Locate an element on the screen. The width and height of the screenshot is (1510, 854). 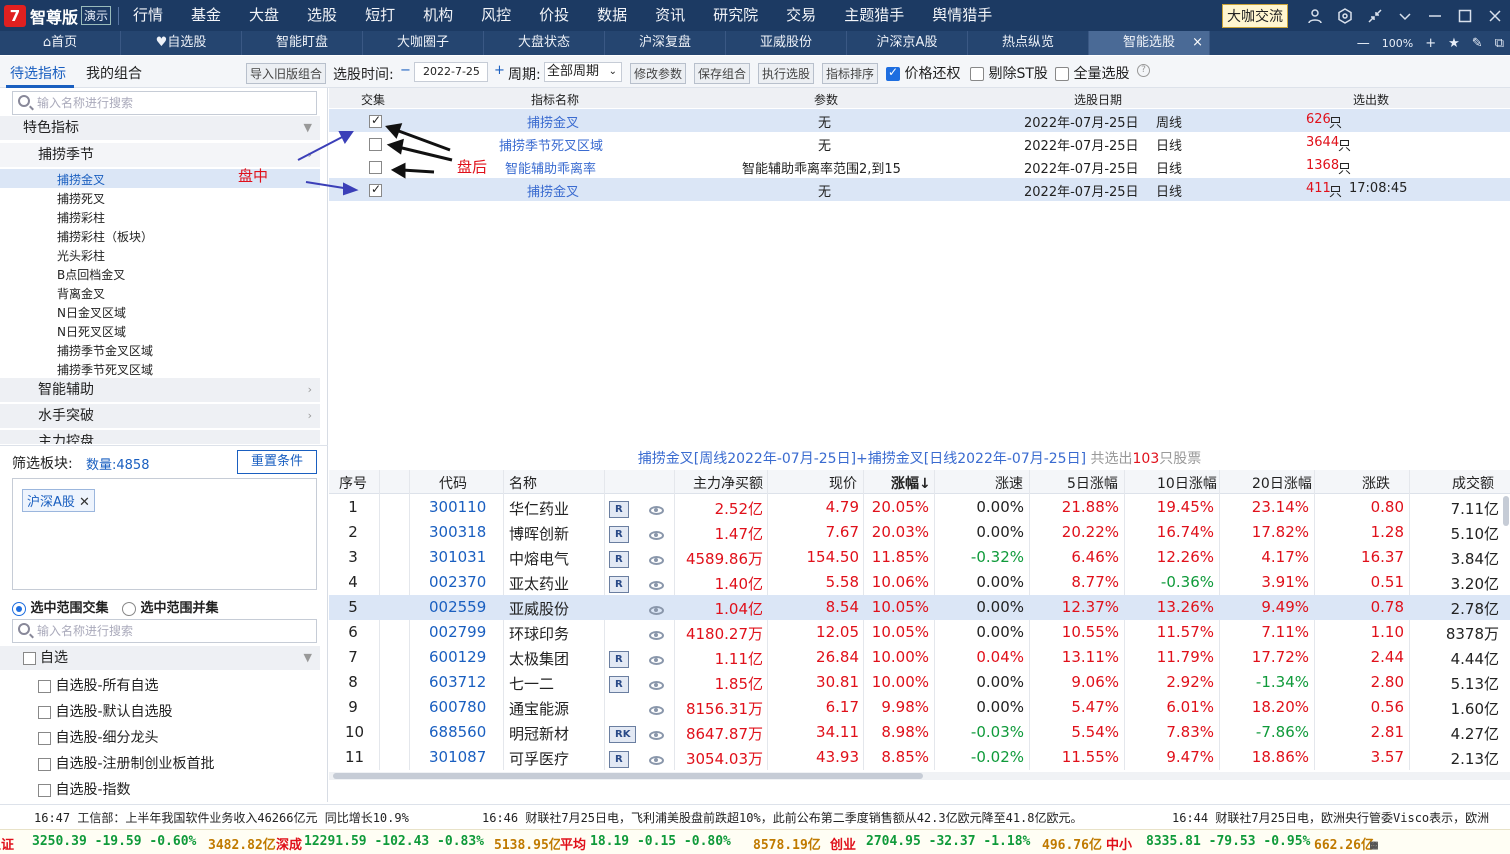
index-amount: 662.26亿 is located at coordinates (1344, 845).